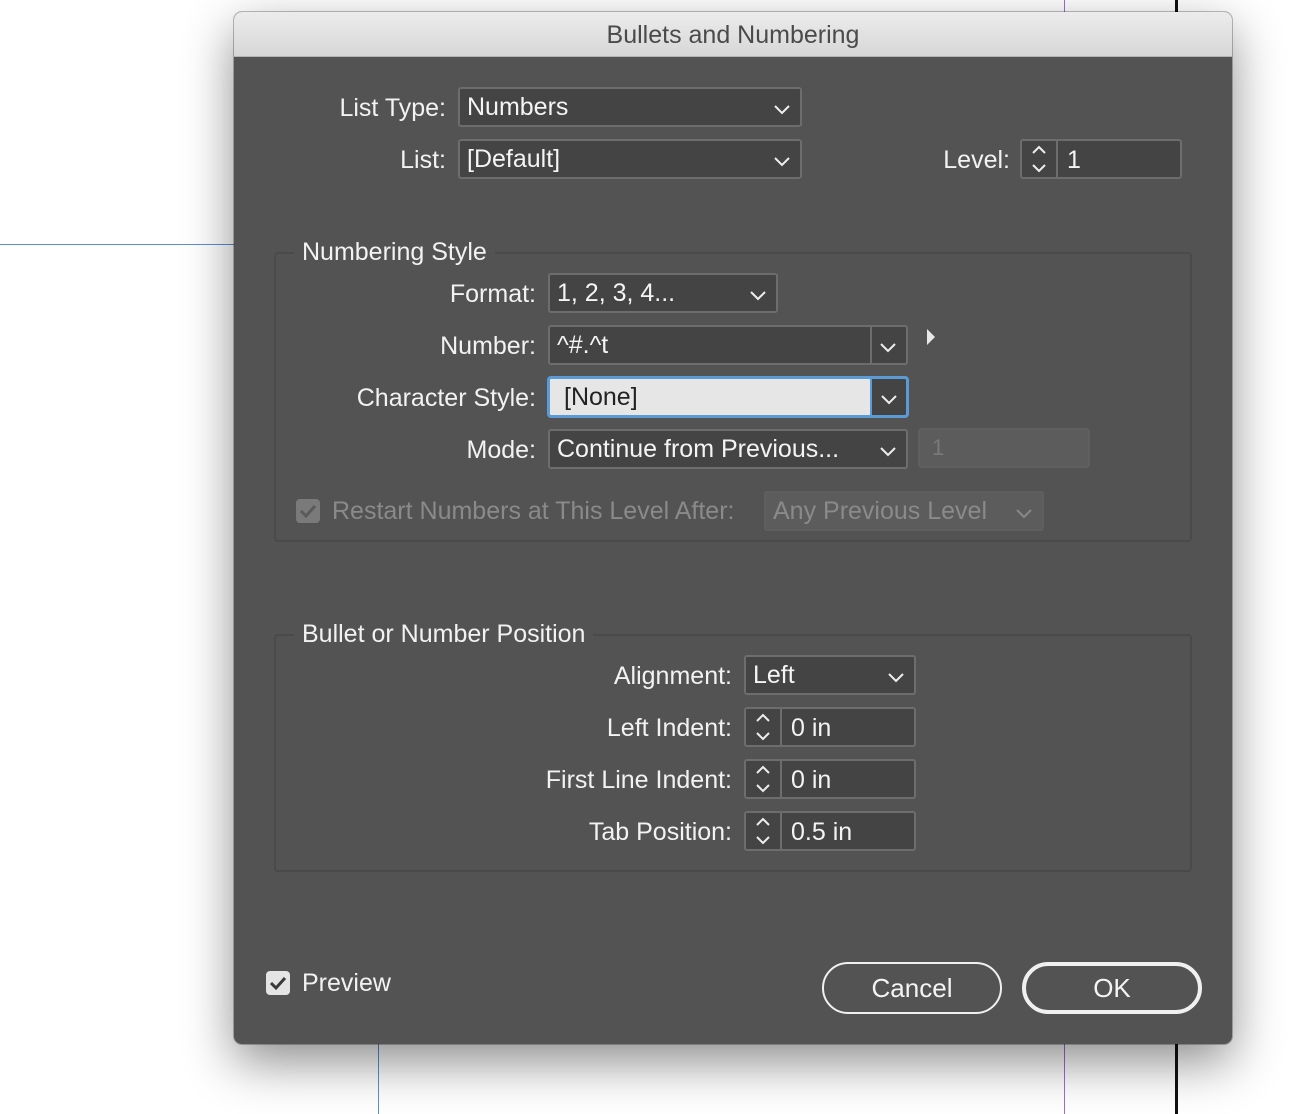 Image resolution: width=1316 pixels, height=1114 pixels. I want to click on mode-label: Mode:, so click(501, 450).